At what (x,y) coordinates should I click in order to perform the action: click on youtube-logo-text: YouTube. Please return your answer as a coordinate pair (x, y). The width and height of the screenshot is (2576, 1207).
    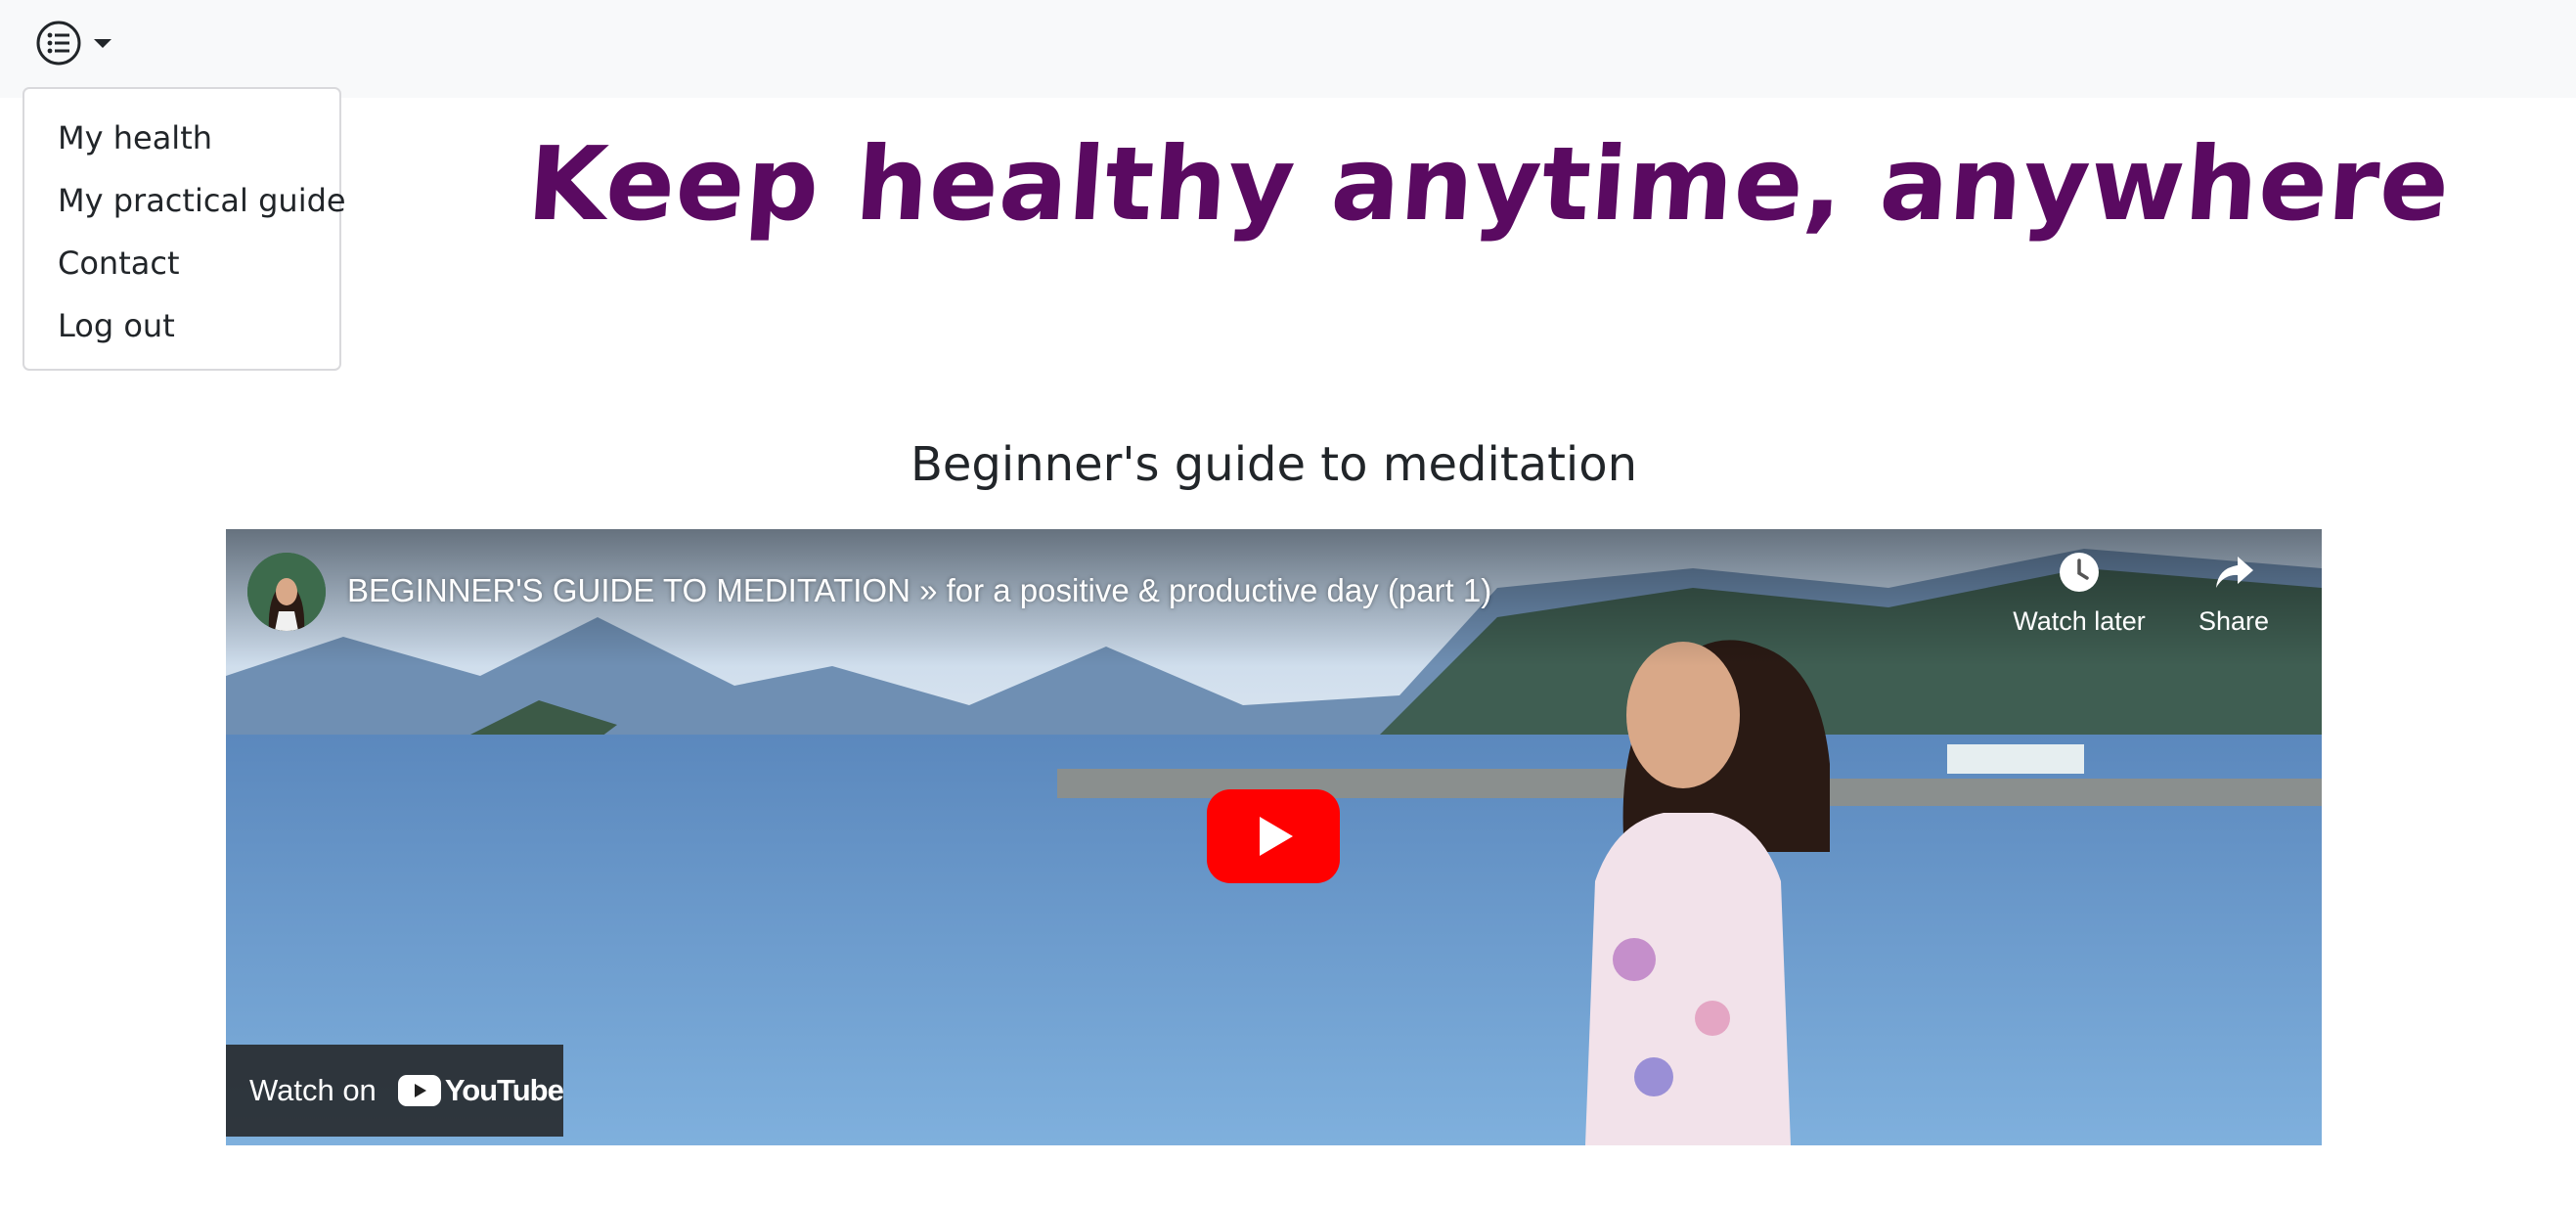
    Looking at the image, I should click on (504, 1090).